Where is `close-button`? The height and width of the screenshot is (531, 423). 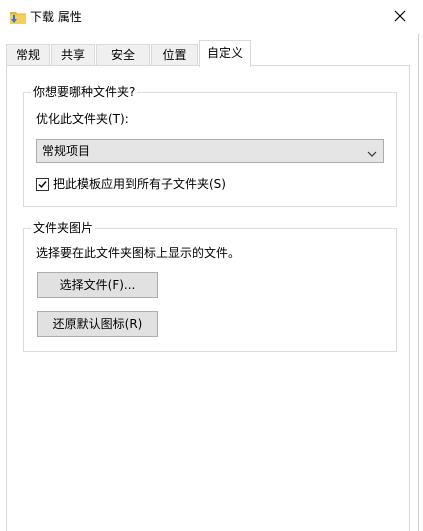 close-button is located at coordinates (400, 17).